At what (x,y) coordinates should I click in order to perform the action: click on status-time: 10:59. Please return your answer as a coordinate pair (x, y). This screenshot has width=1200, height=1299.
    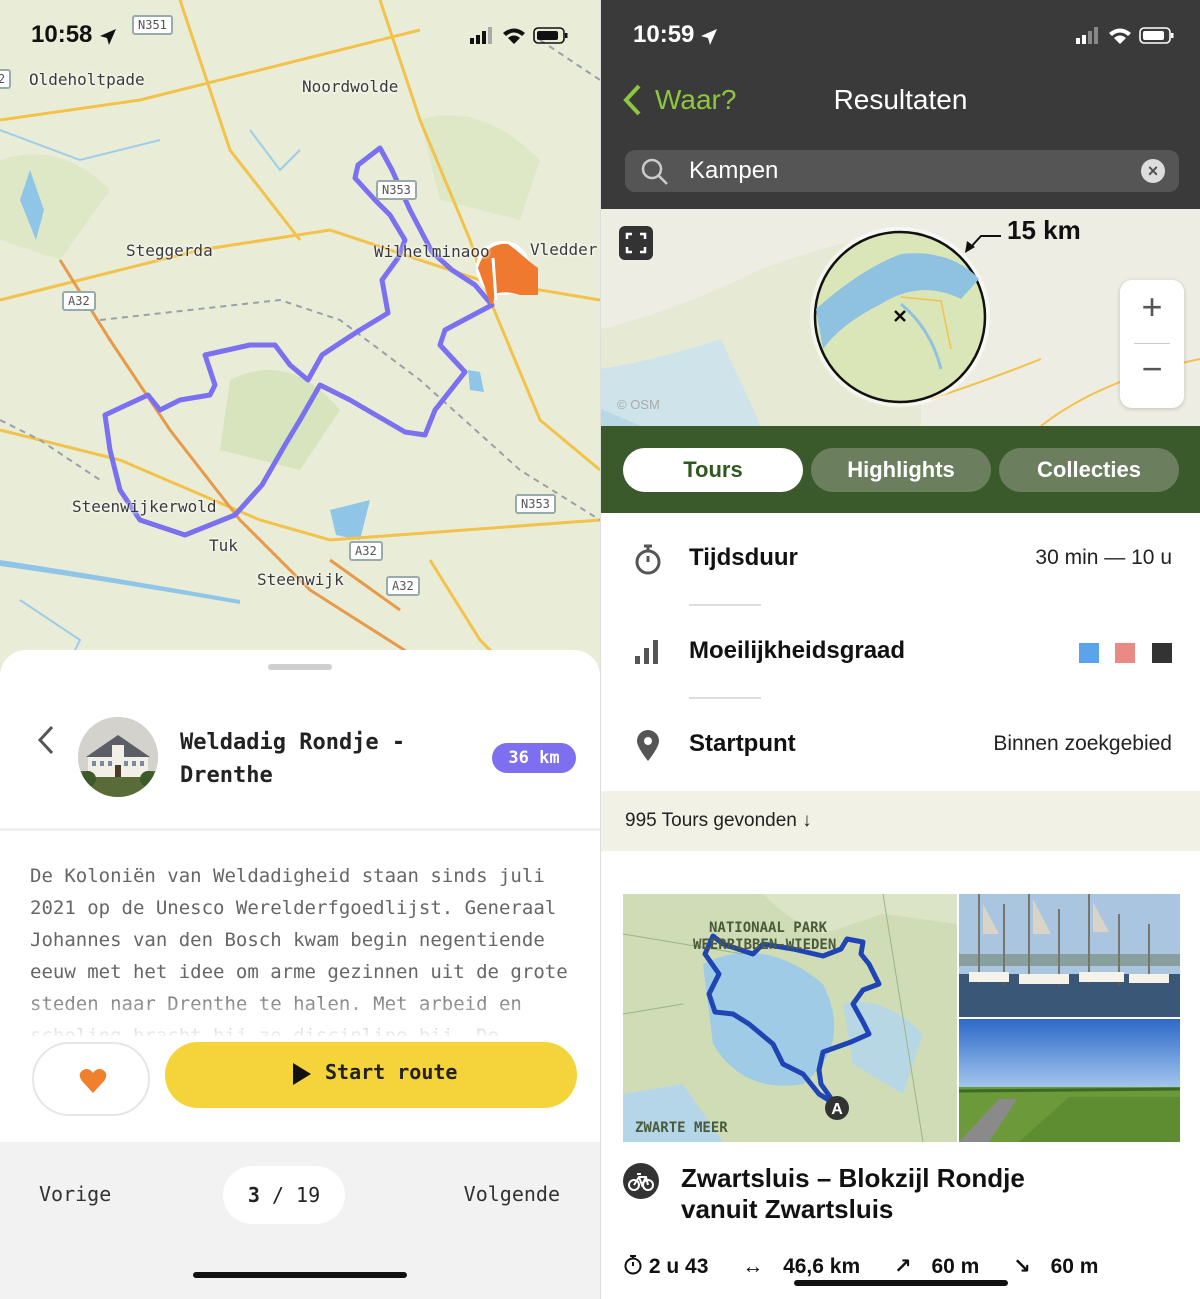
    Looking at the image, I should click on (664, 34).